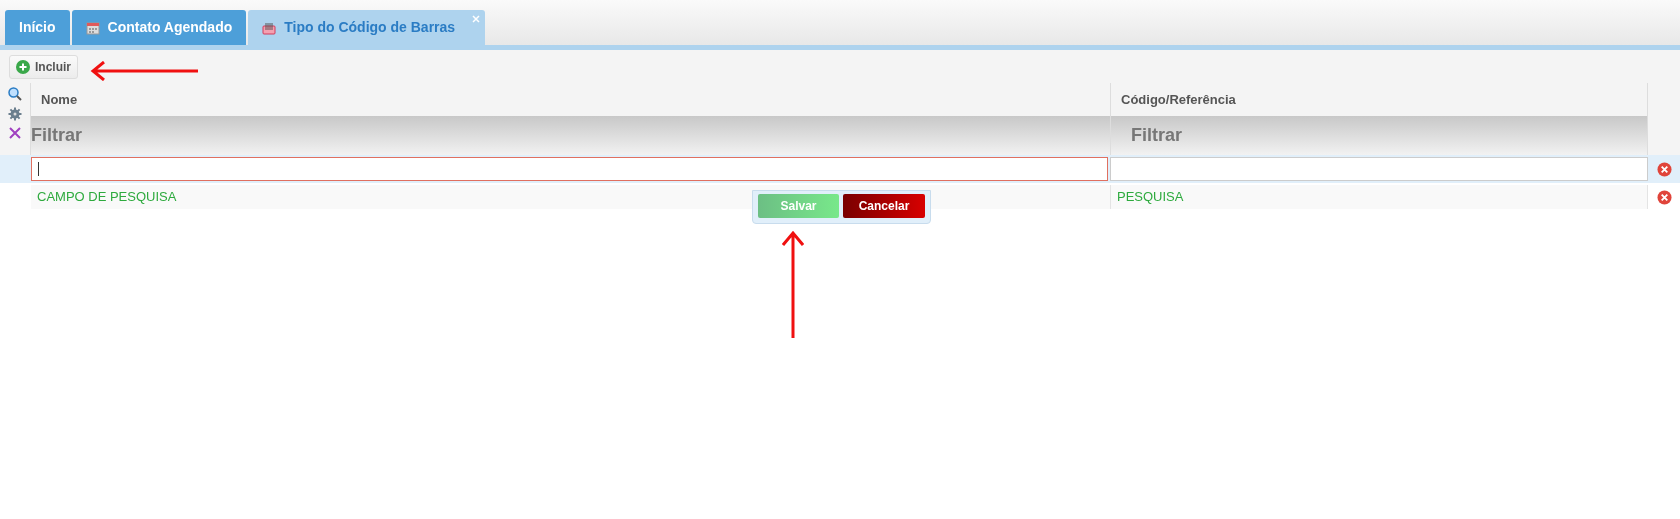 The width and height of the screenshot is (1680, 519). I want to click on cancel-button: Cancelar, so click(884, 206).